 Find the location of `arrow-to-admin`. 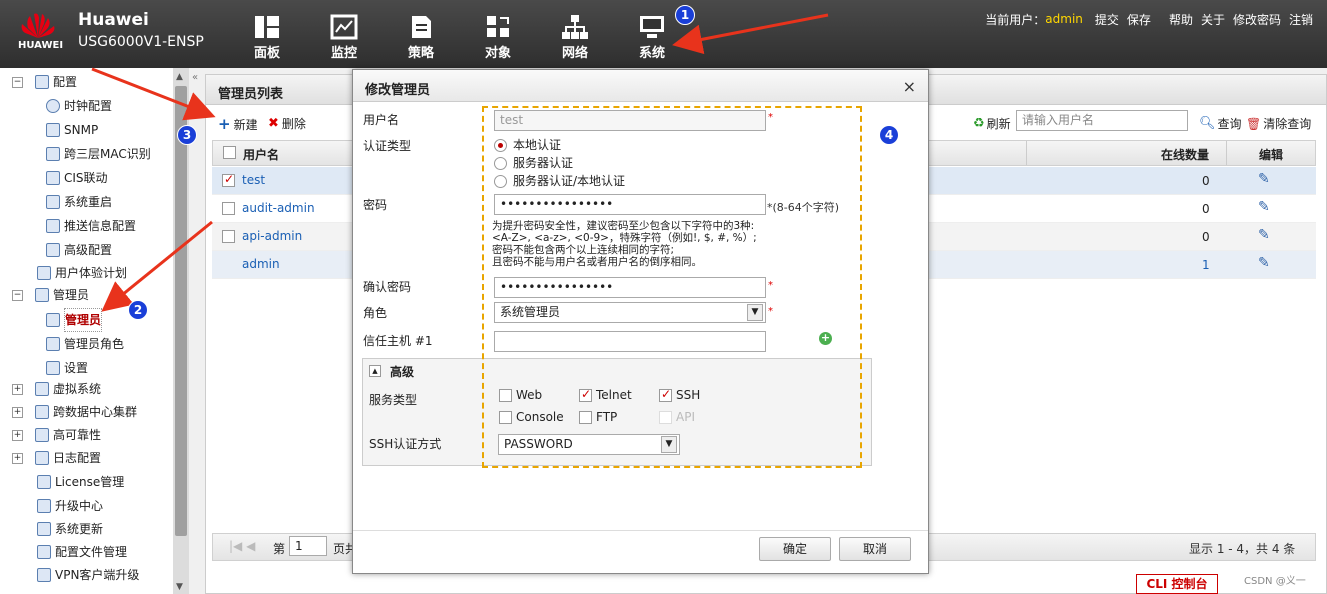

arrow-to-admin is located at coordinates (157, 266).